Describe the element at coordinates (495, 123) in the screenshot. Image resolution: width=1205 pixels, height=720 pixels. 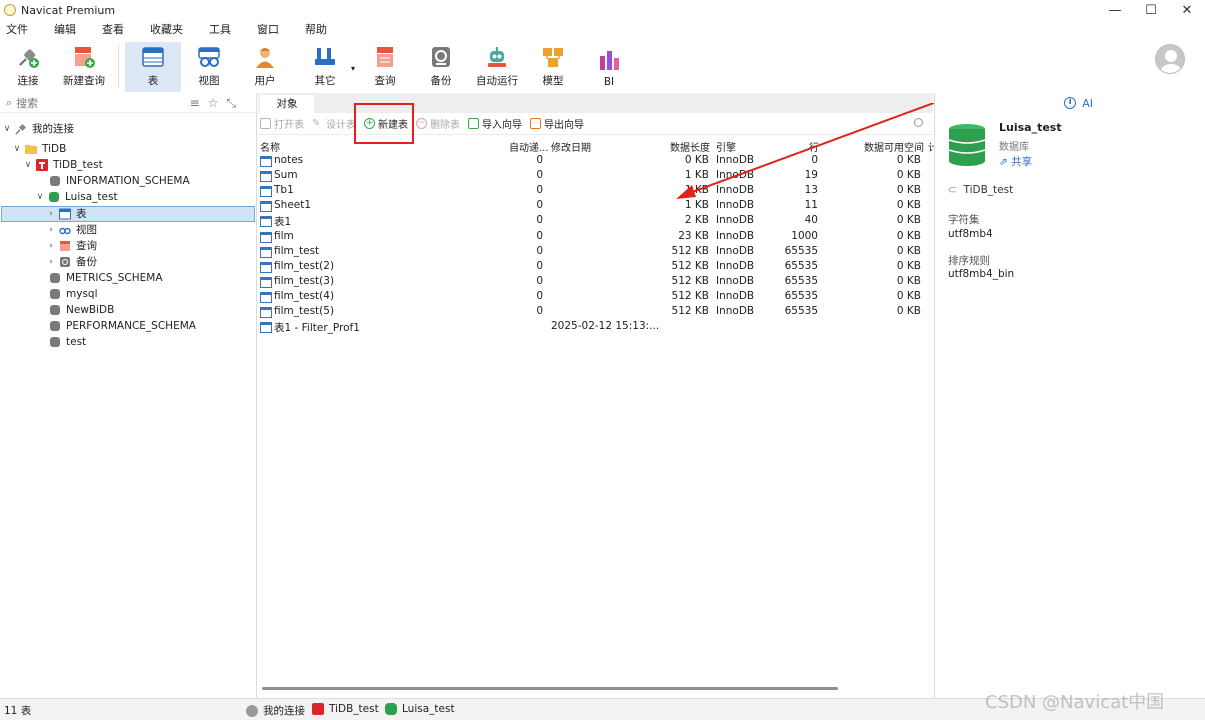
I see `import-wizard-button: 导入向导` at that location.